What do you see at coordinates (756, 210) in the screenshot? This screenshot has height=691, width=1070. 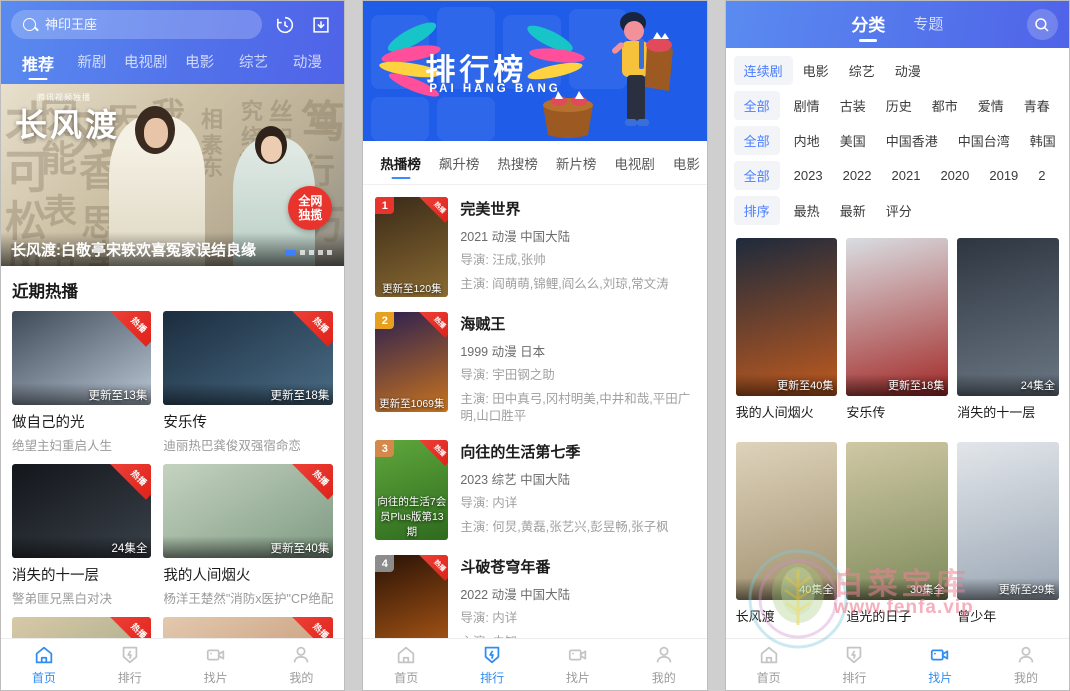 I see `filter-chip-排序: 排序` at bounding box center [756, 210].